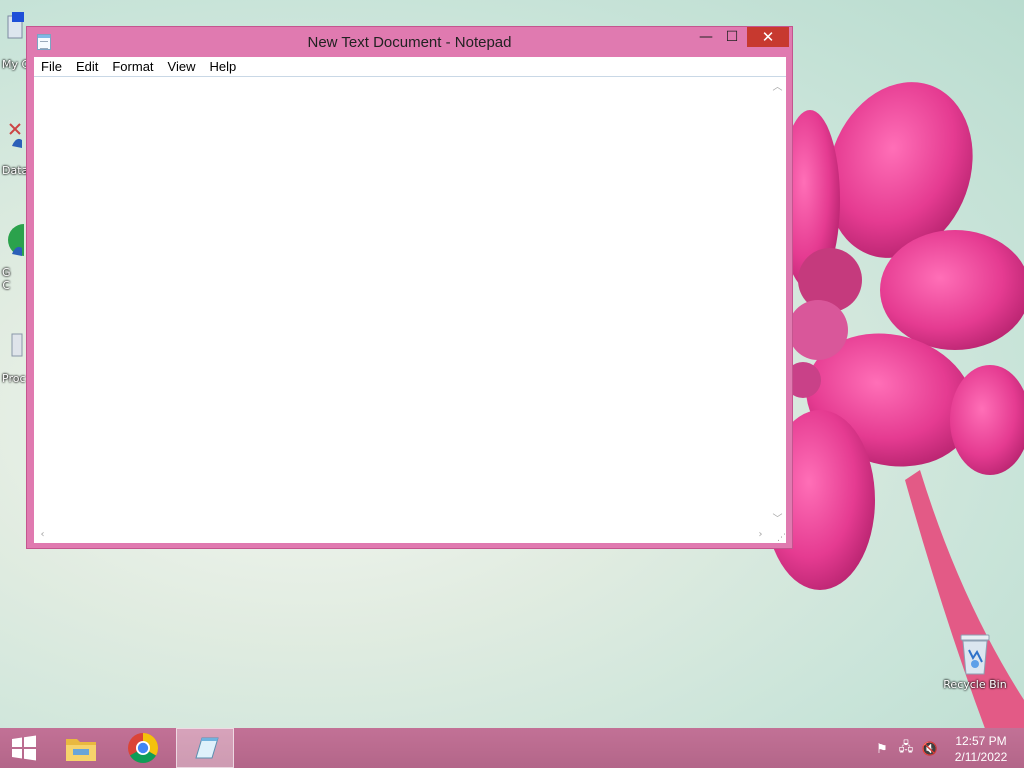 The width and height of the screenshot is (1024, 768). What do you see at coordinates (15, 170) in the screenshot?
I see `desktop-icon-label: Data` at bounding box center [15, 170].